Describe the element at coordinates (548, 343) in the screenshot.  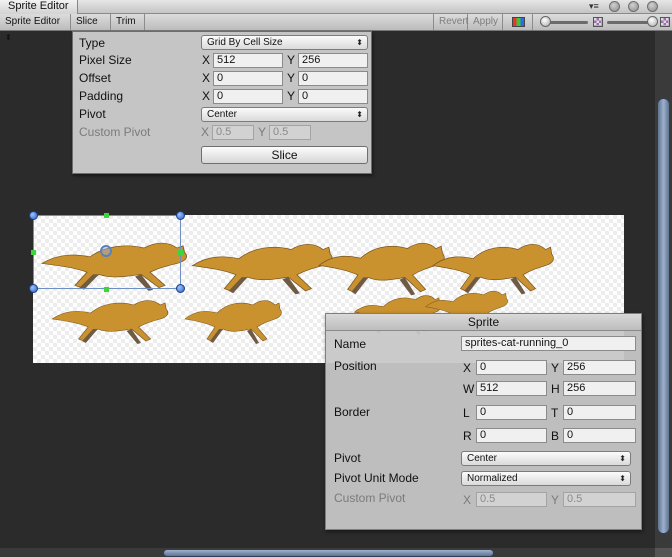
I see `name-field: sprites-cat-running_0` at that location.